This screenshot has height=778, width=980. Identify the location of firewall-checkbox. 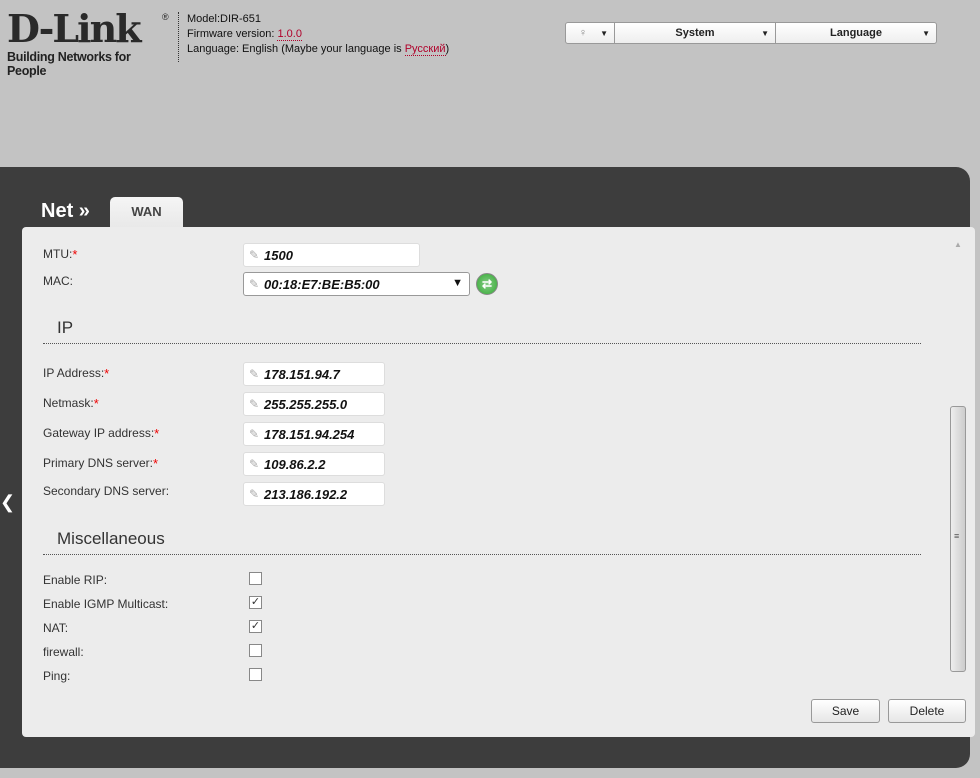
(255, 650).